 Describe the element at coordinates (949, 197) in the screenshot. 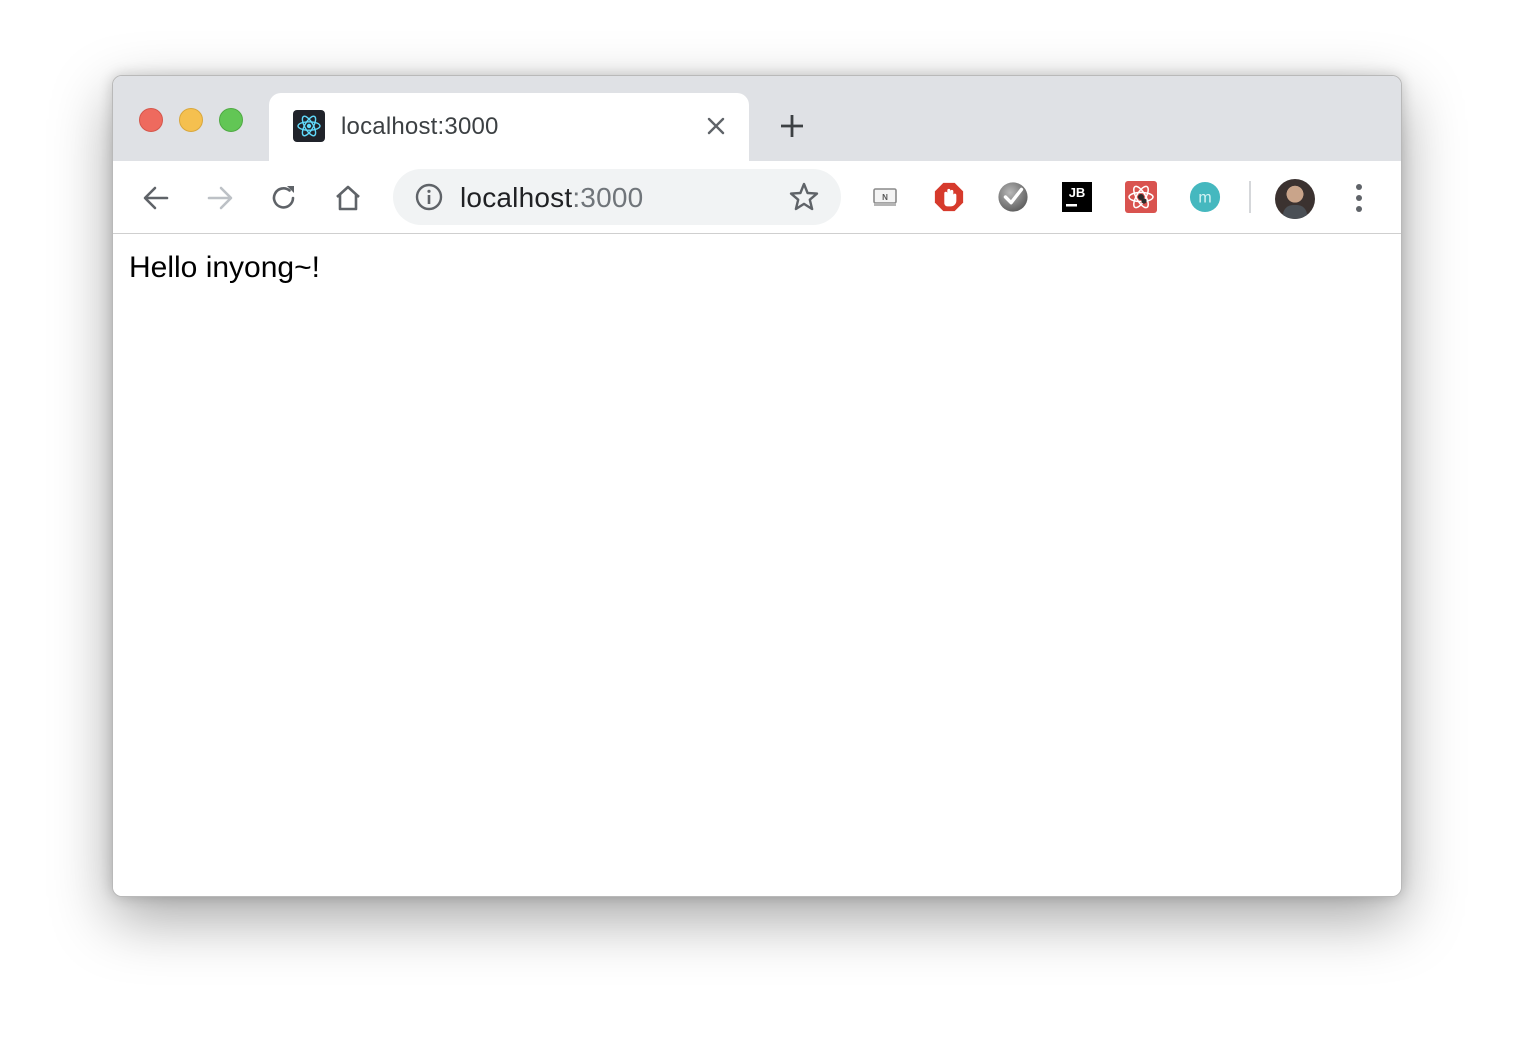

I see `adblock-icon` at that location.